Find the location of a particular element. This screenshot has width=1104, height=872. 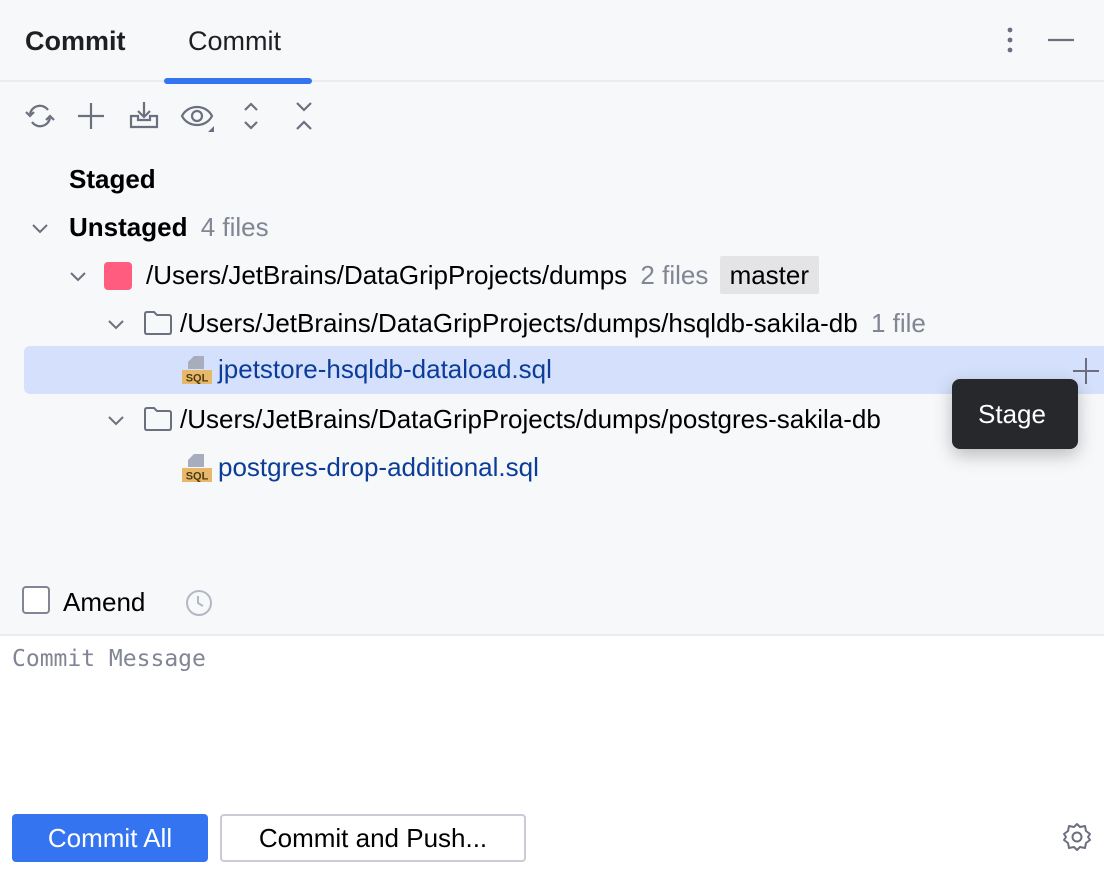

tool-window-title: Commit is located at coordinates (75, 41).